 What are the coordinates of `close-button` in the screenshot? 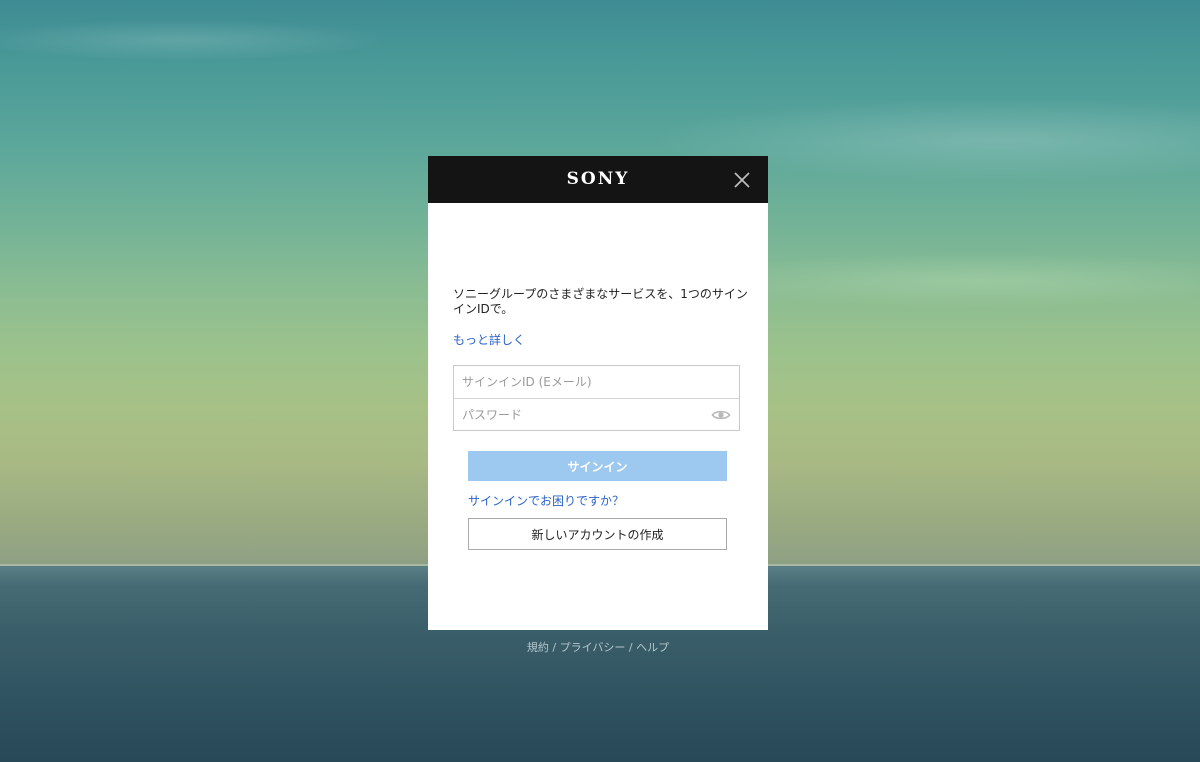 It's located at (742, 180).